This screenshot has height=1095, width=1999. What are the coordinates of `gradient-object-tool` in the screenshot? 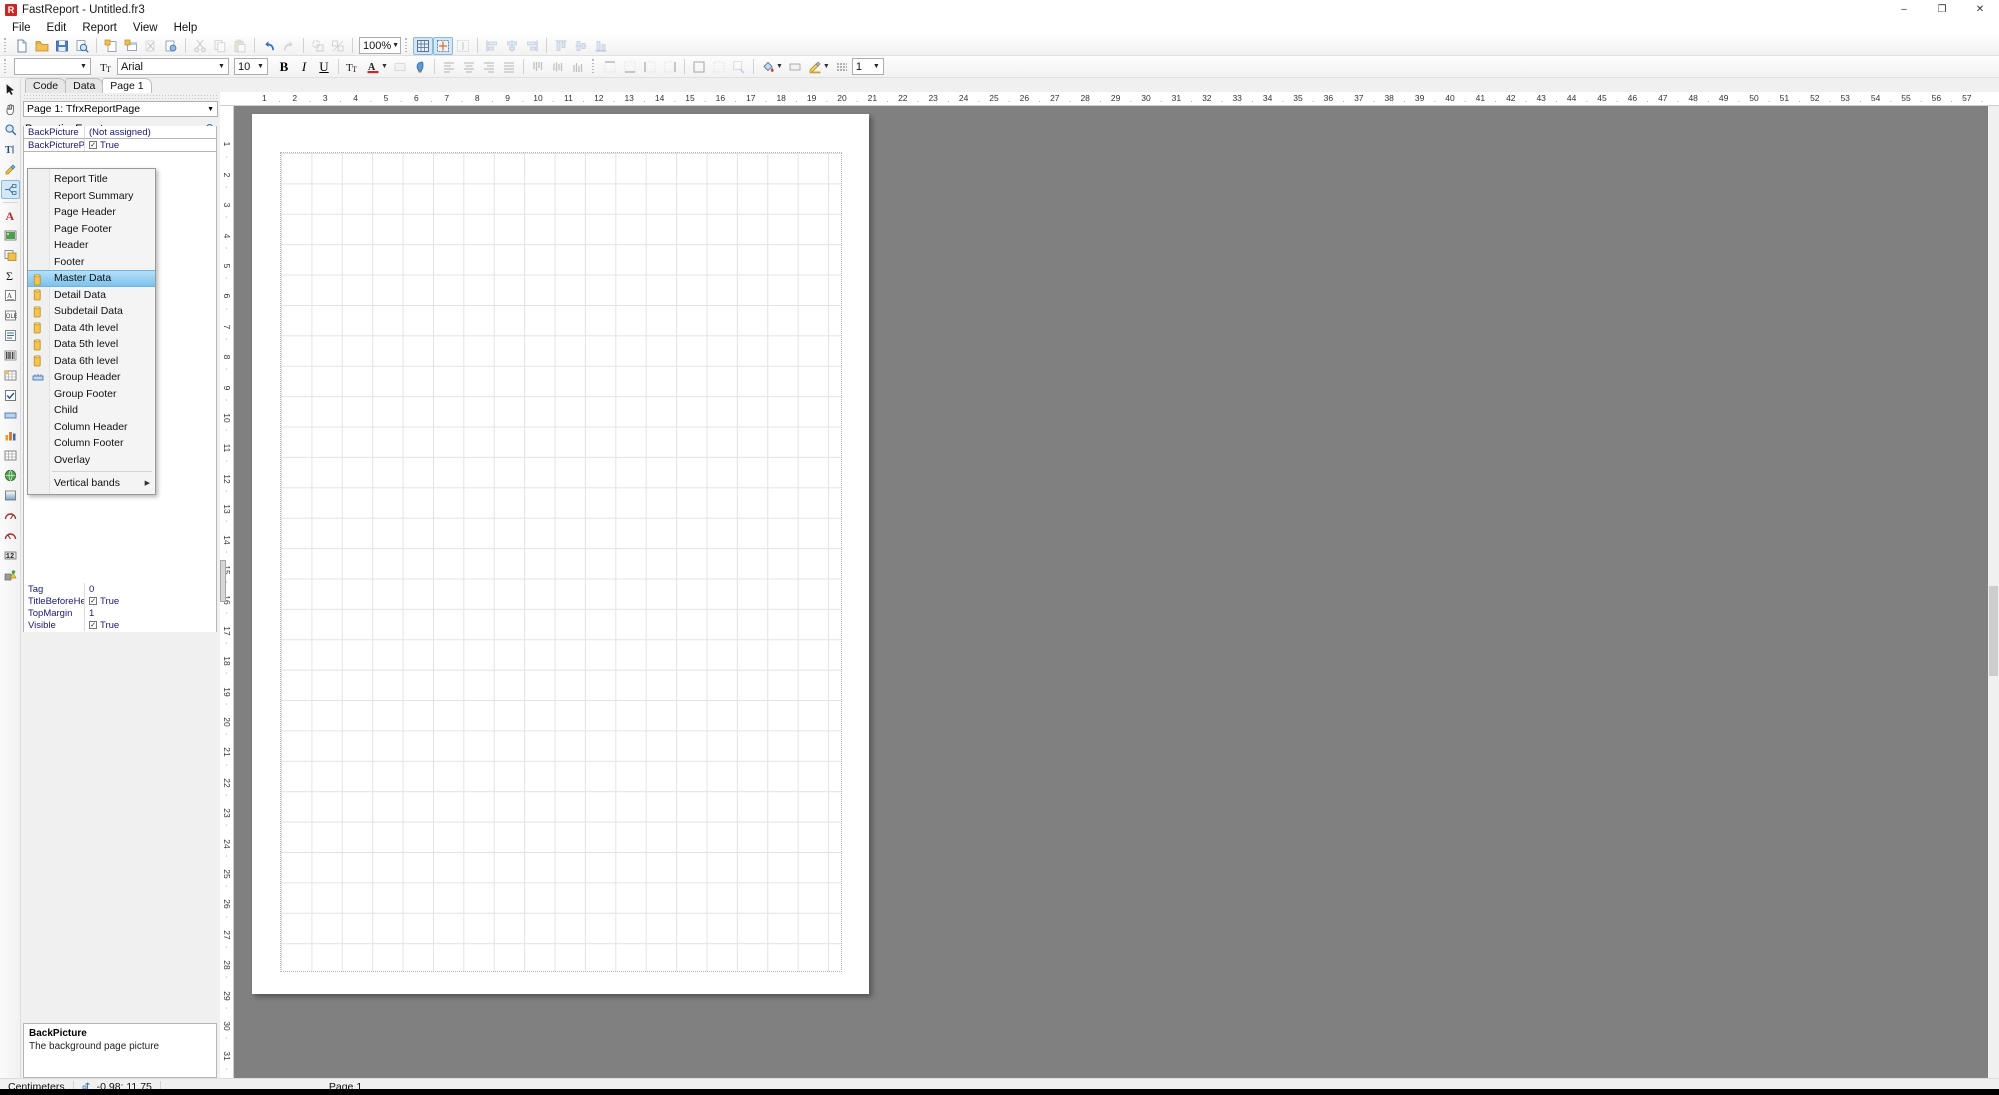 It's located at (10, 495).